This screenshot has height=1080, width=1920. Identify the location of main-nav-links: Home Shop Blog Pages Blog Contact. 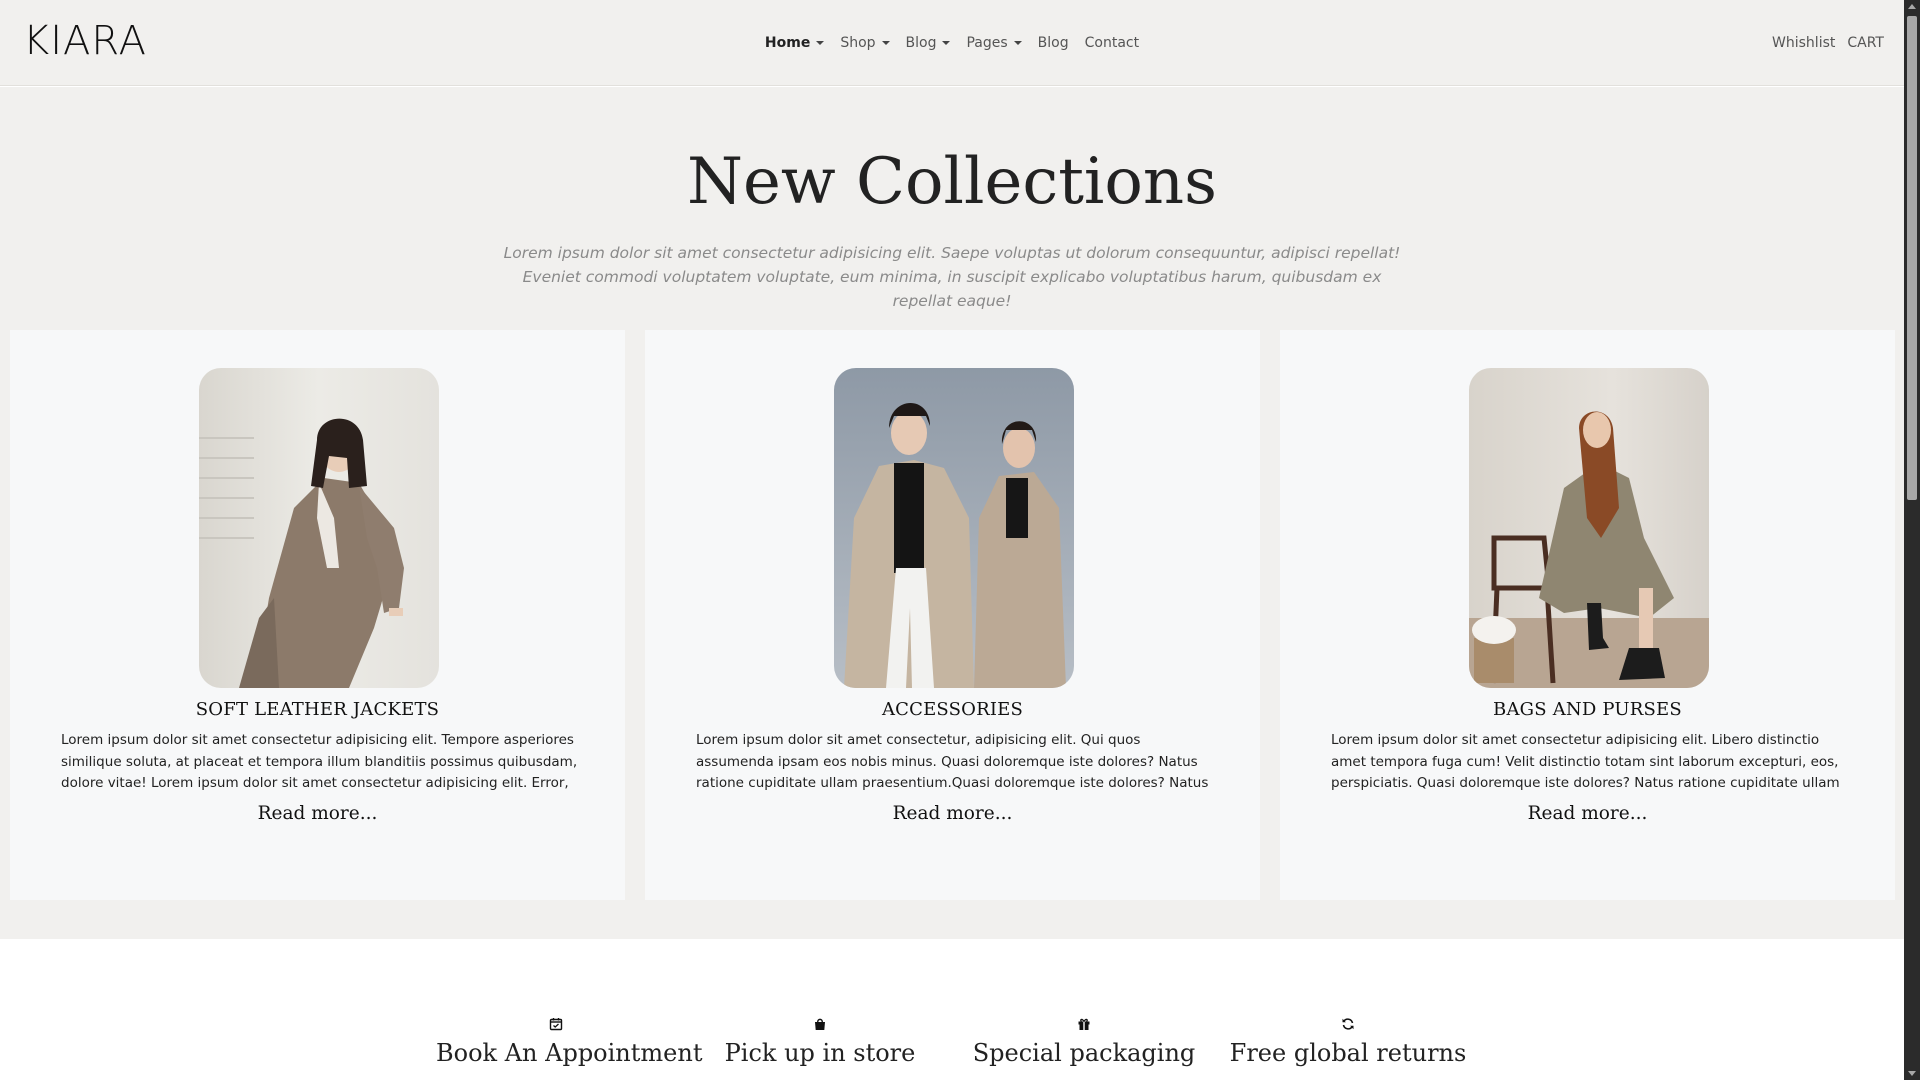
(952, 43).